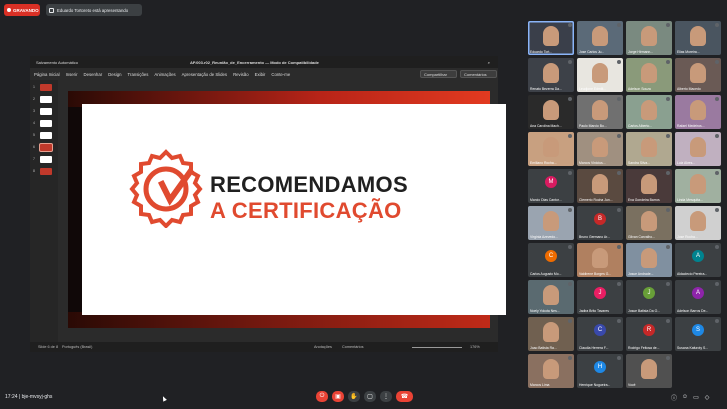 This screenshot has width=727, height=409. What do you see at coordinates (44, 211) in the screenshot?
I see `slide-thumbnails: 1 2 3 4 5 6 7 8` at bounding box center [44, 211].